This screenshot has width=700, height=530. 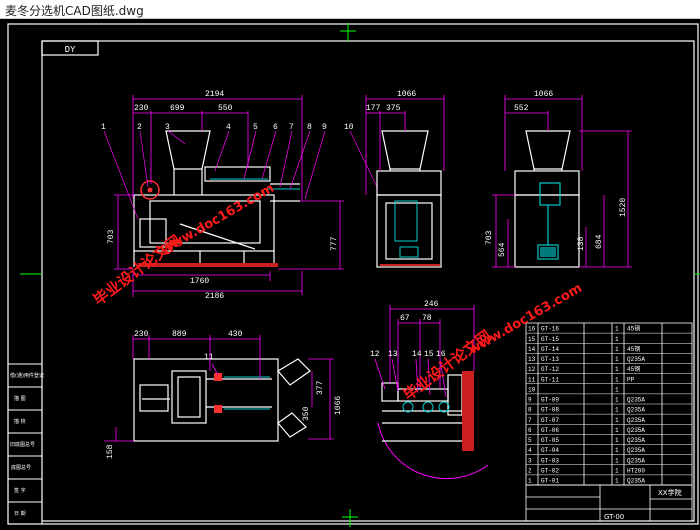 What do you see at coordinates (70, 50) in the screenshot?
I see `corner-tag: DY` at bounding box center [70, 50].